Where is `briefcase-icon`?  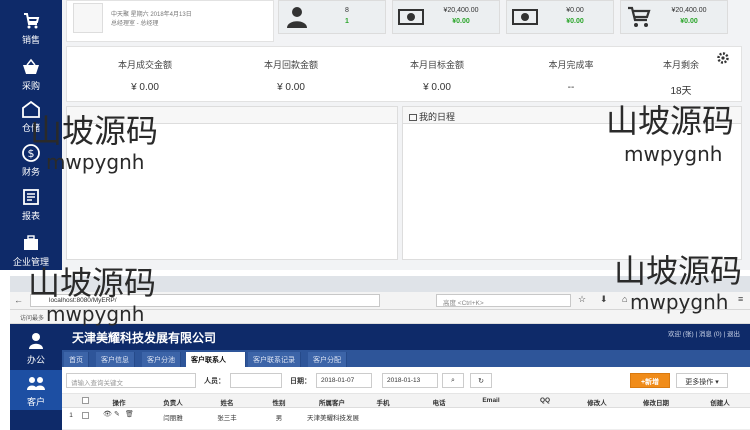
briefcase-icon is located at coordinates (31, 242).